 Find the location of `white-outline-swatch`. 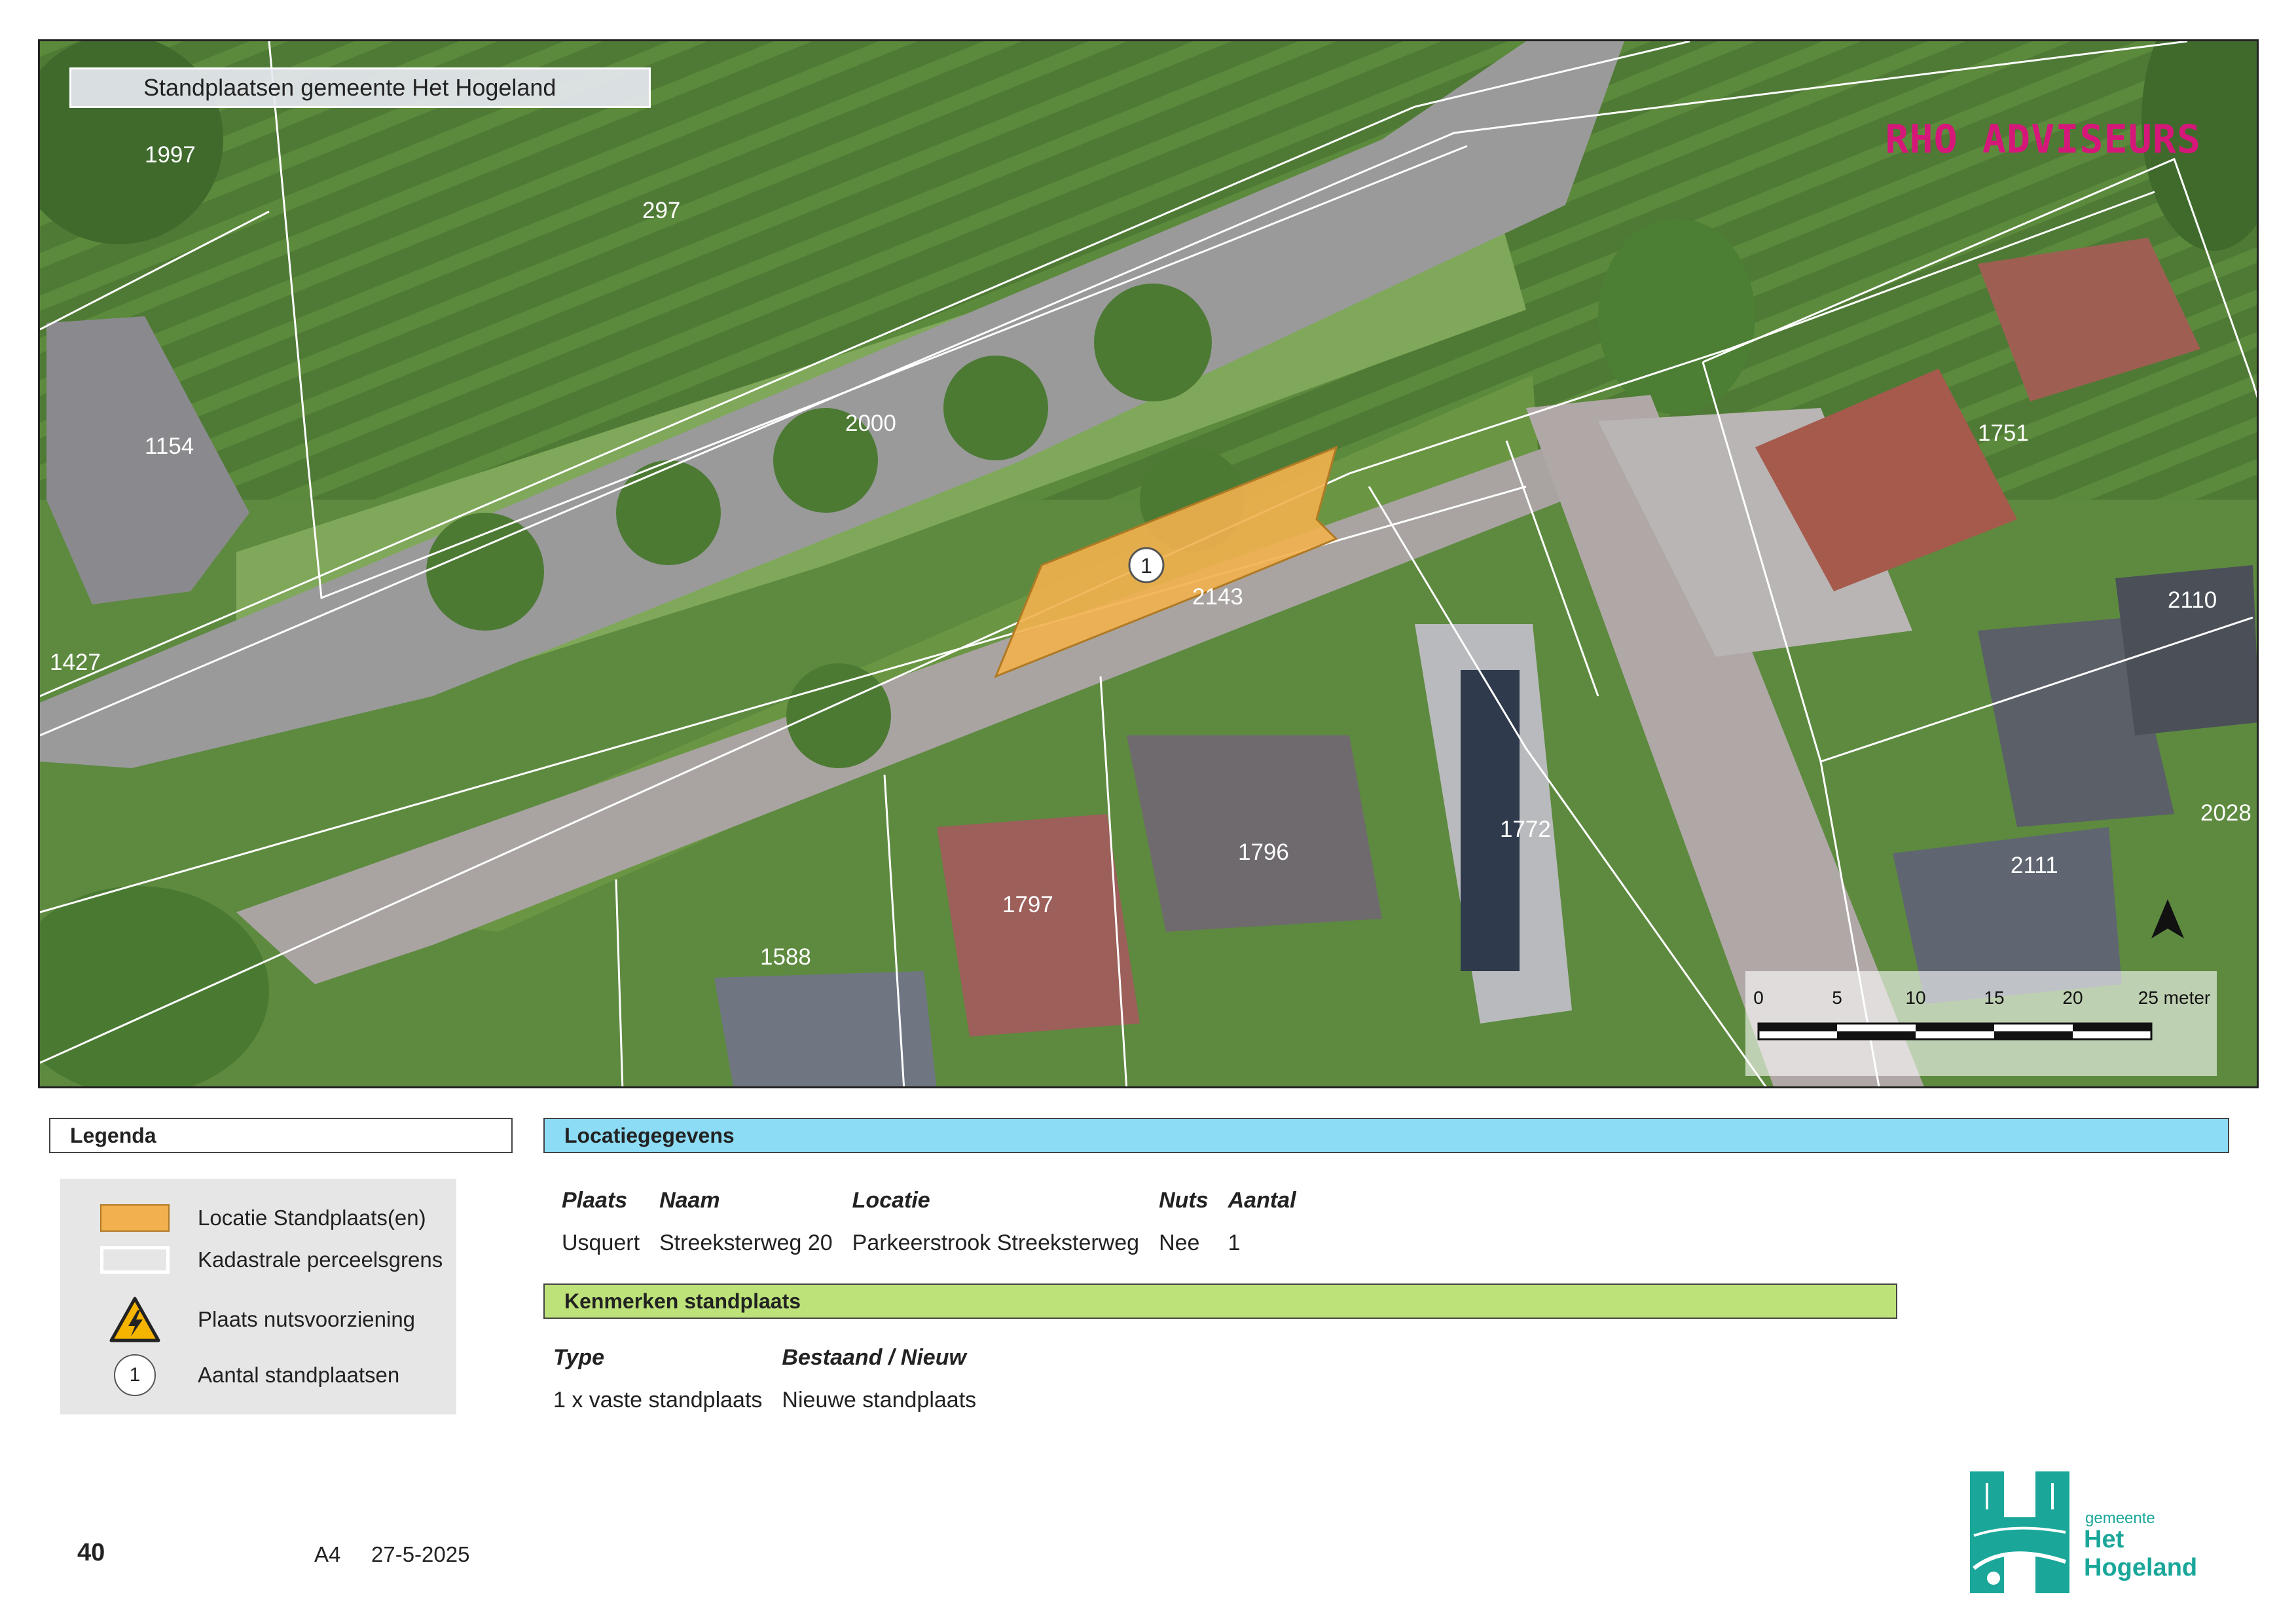

white-outline-swatch is located at coordinates (135, 1260).